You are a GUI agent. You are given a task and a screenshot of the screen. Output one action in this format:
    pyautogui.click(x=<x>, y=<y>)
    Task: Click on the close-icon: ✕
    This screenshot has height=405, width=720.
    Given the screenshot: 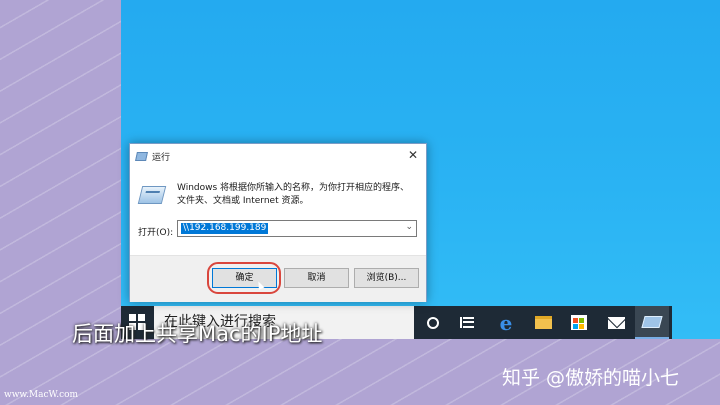 What is the action you would take?
    pyautogui.click(x=413, y=155)
    